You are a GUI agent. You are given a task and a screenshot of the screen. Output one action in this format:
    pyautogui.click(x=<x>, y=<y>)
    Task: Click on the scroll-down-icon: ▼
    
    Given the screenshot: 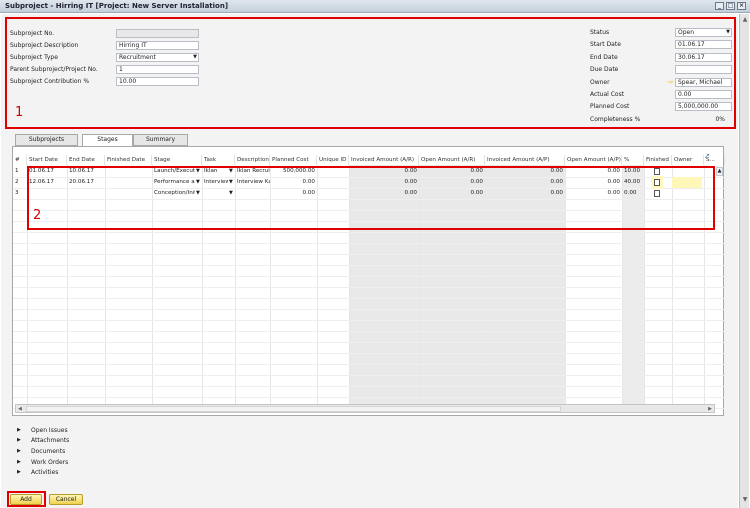 What is the action you would take?
    pyautogui.click(x=745, y=500)
    